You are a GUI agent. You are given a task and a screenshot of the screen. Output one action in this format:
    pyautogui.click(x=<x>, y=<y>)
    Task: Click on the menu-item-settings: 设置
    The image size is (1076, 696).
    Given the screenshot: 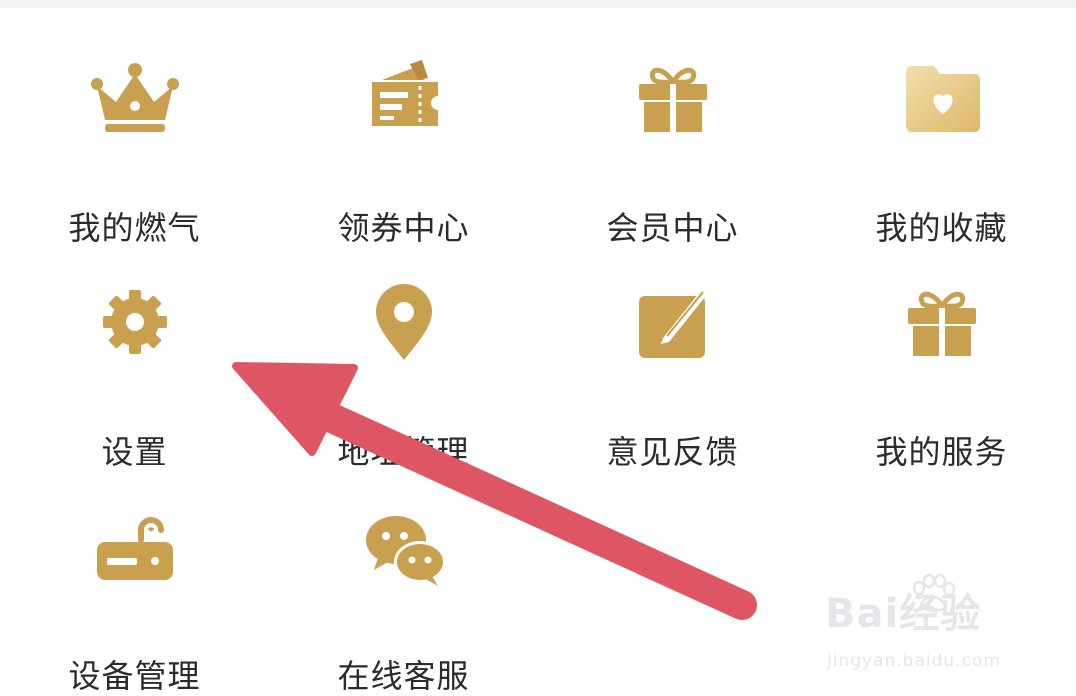 What is the action you would take?
    pyautogui.click(x=134, y=367)
    